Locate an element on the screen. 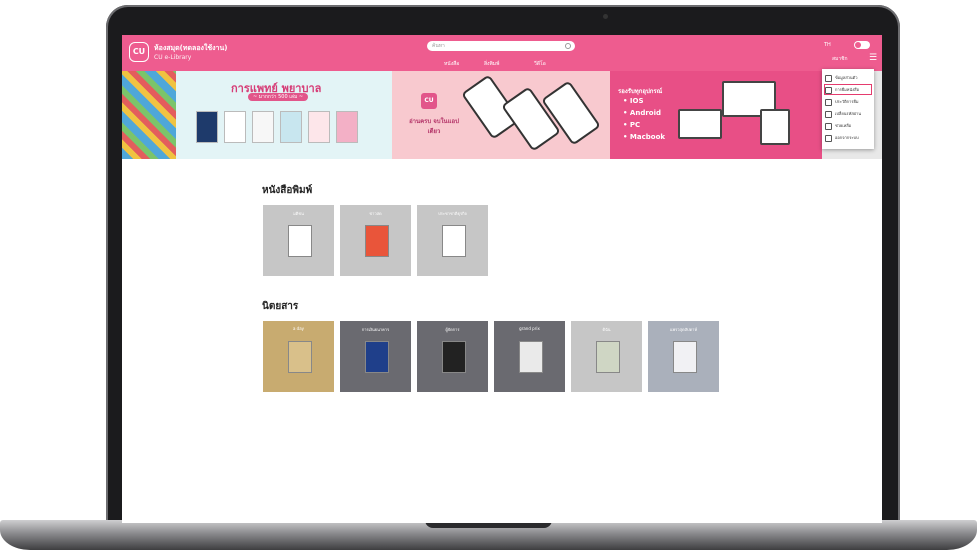  tile-label: a day is located at coordinates (298, 328).